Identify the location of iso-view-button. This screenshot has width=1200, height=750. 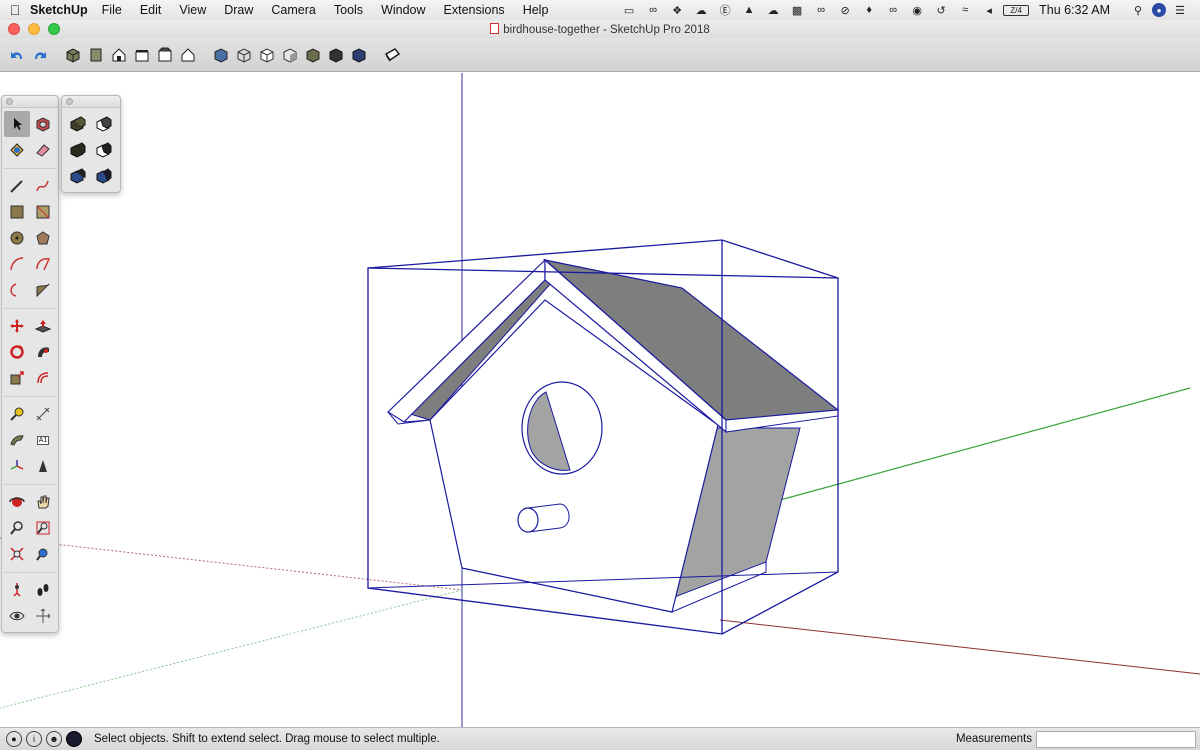
(73, 55).